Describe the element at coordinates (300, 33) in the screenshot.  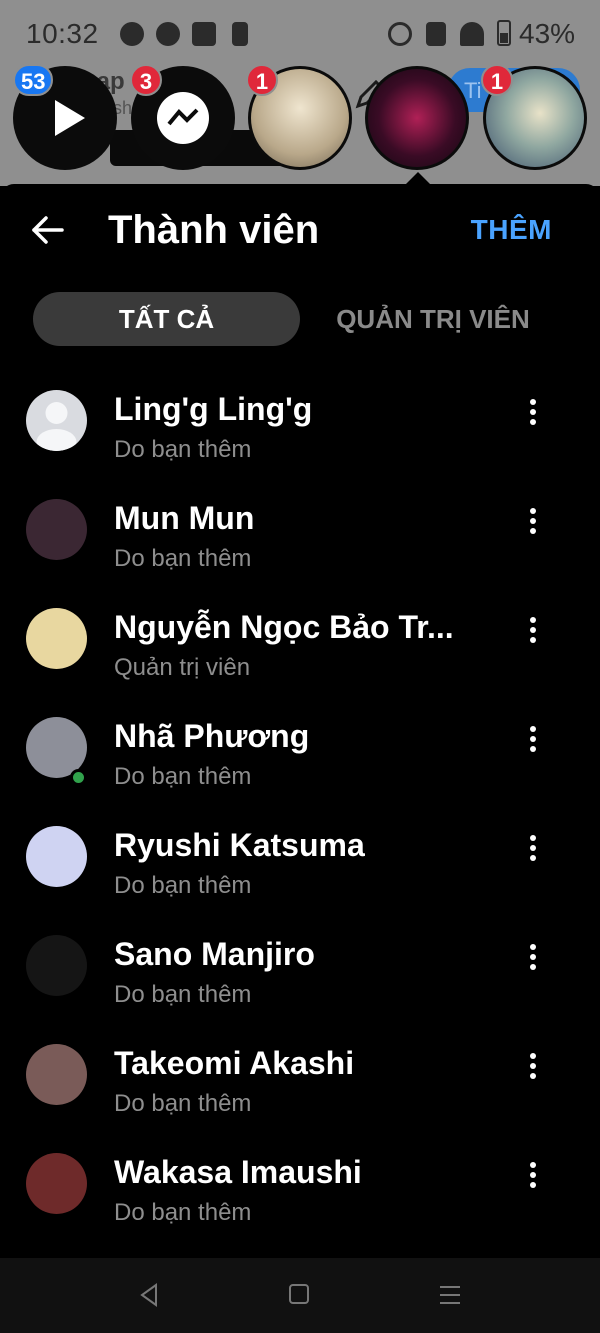
I see `status-bar: 10:32 43%` at that location.